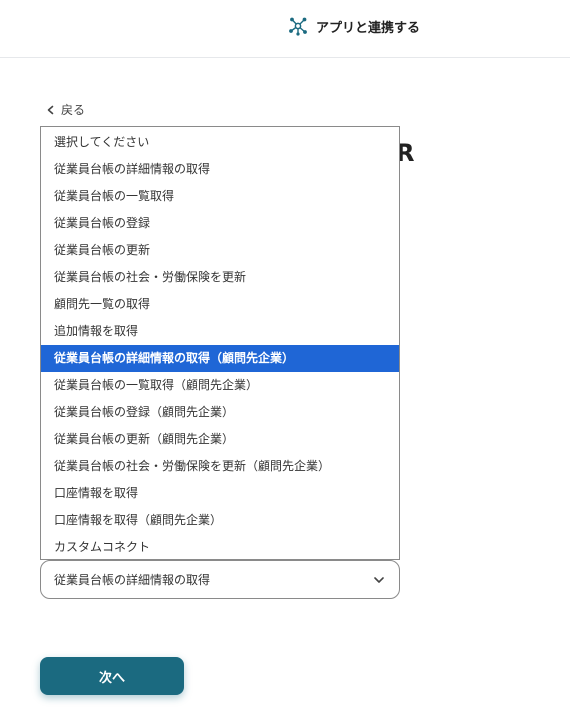 The width and height of the screenshot is (570, 724). Describe the element at coordinates (73, 110) in the screenshot. I see `back-link-label: 戻る` at that location.